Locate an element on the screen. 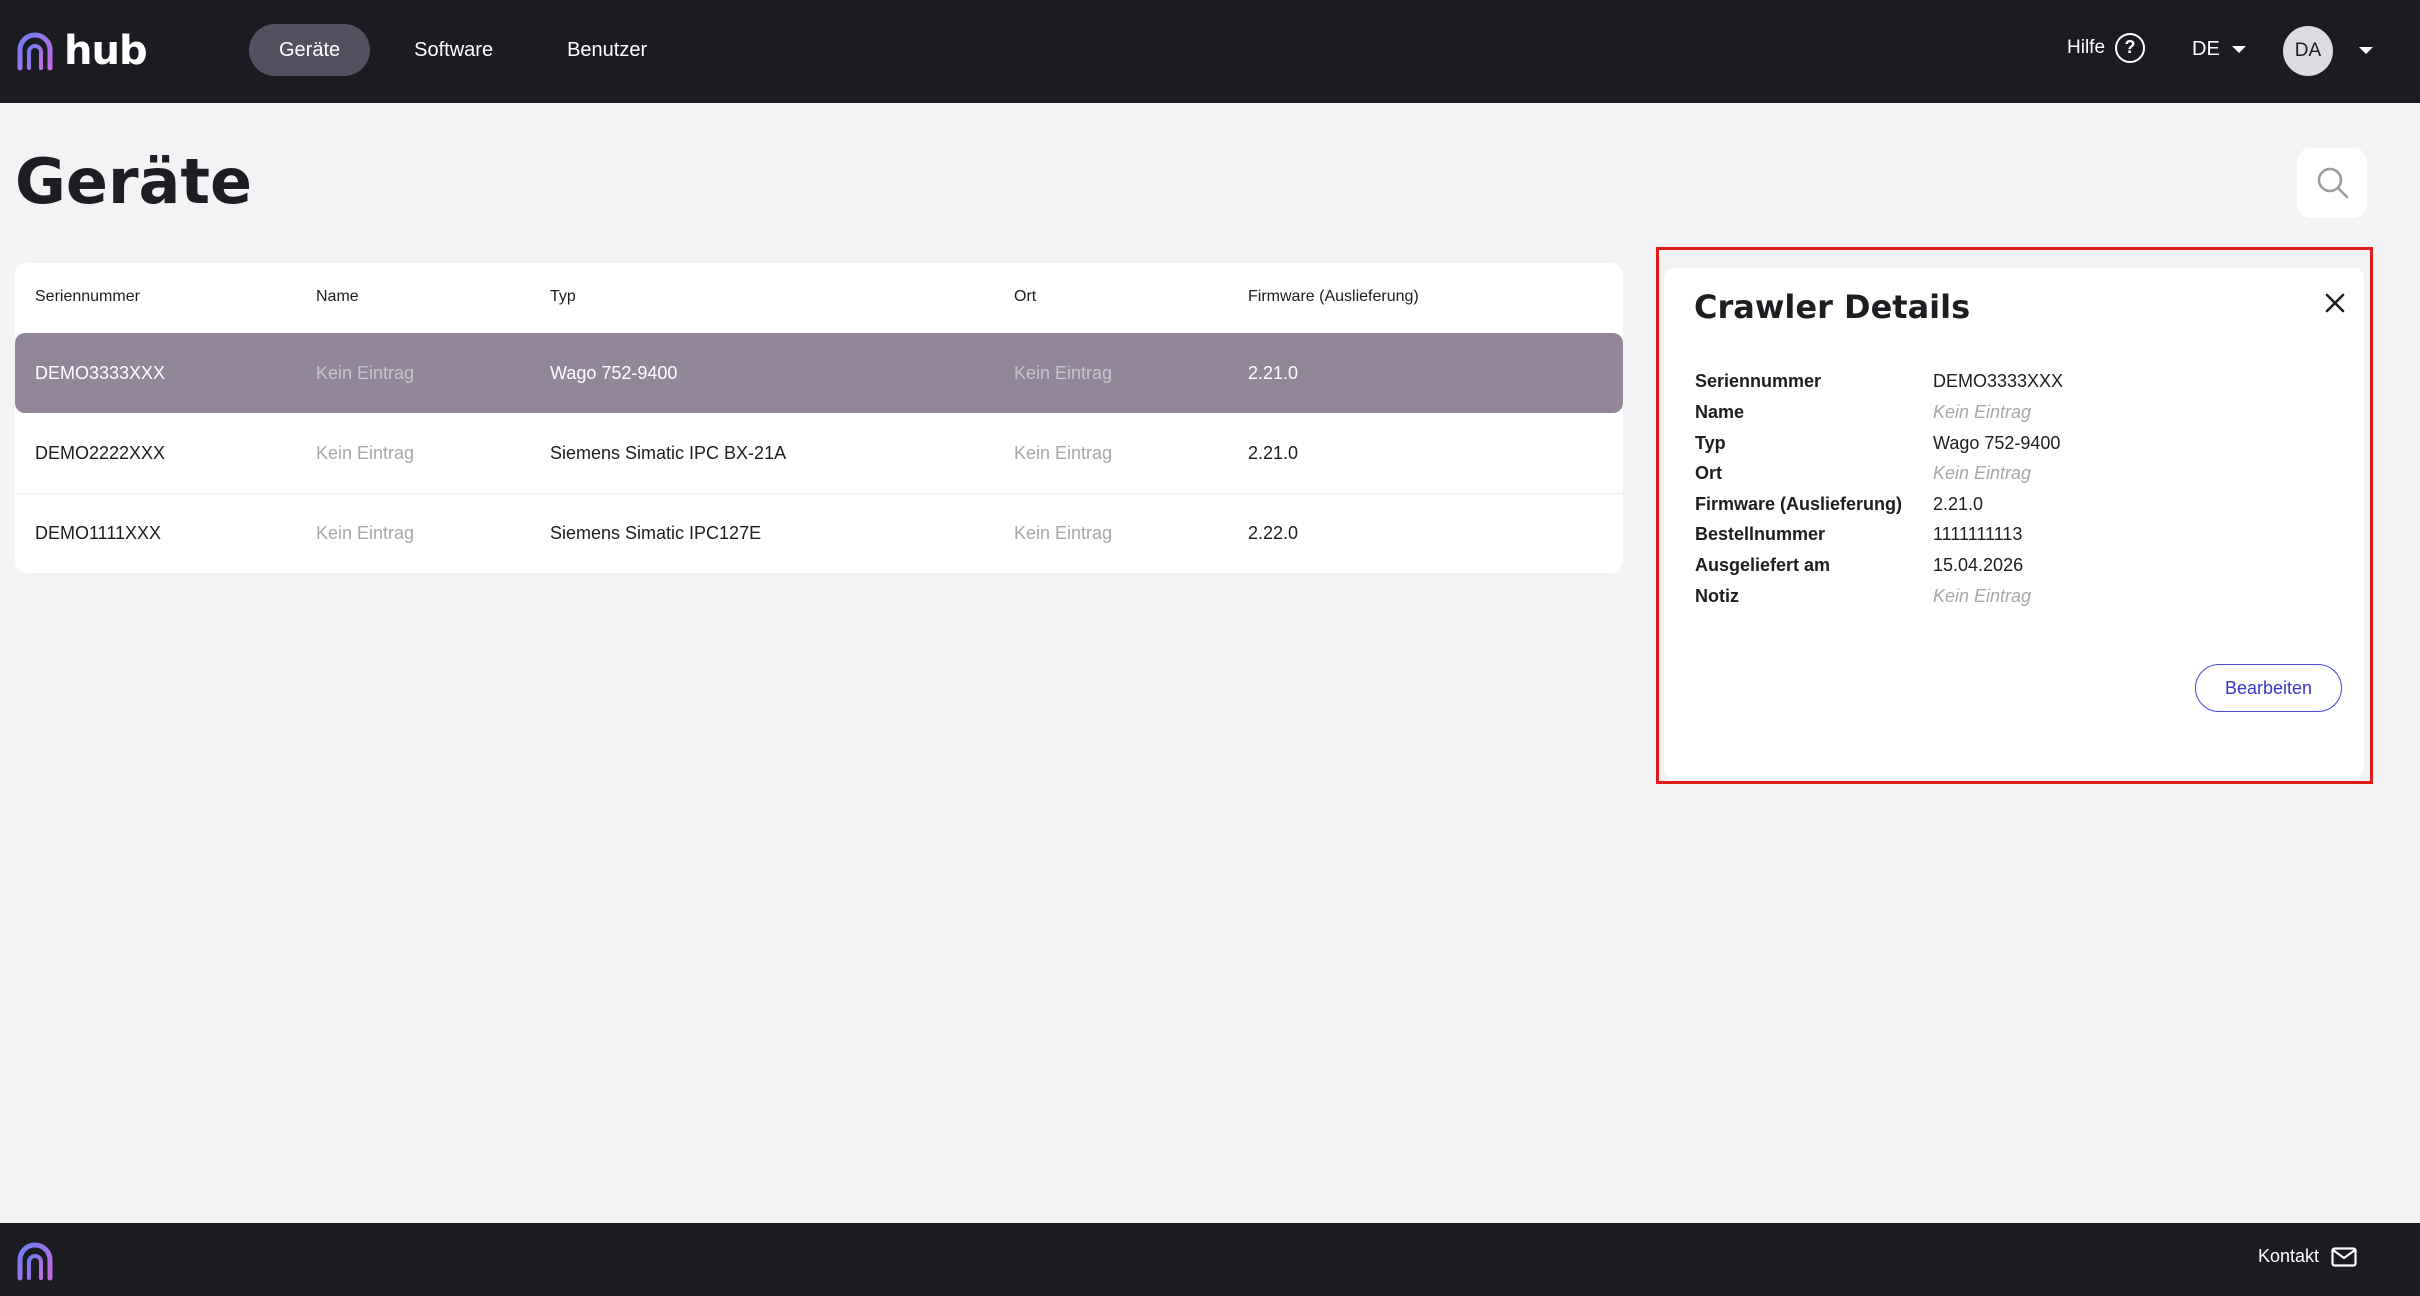 Image resolution: width=2420 pixels, height=1296 pixels. cell-firmware: 2.22.0 is located at coordinates (1273, 533).